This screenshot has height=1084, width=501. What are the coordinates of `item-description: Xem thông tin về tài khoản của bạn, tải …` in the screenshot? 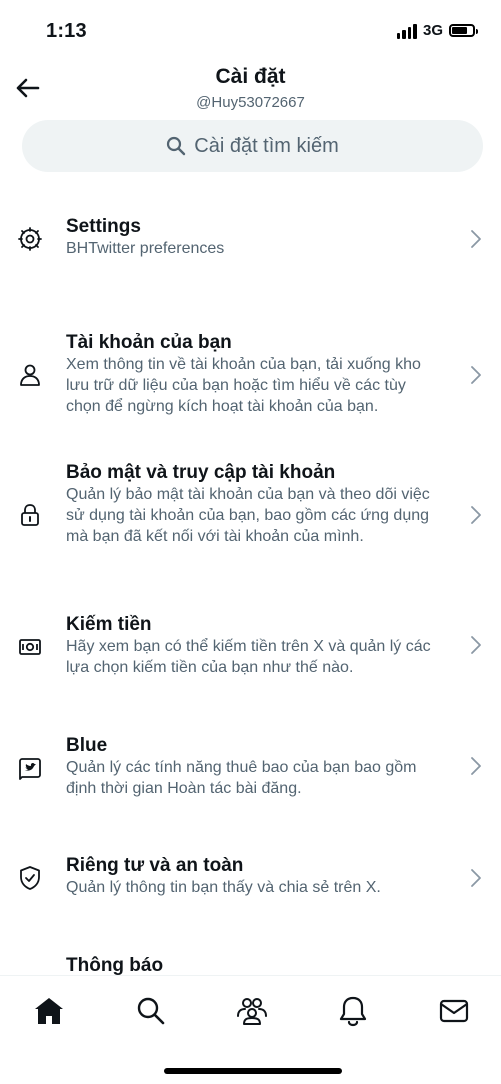 It's located at (243, 385).